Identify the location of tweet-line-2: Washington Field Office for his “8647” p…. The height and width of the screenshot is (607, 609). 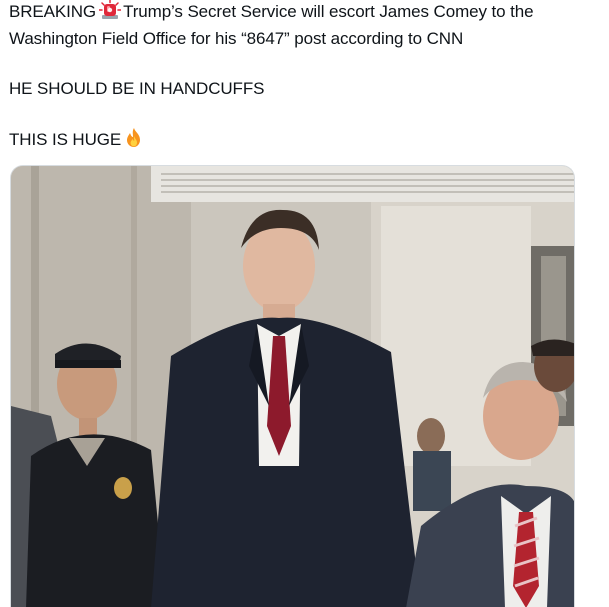
(236, 38).